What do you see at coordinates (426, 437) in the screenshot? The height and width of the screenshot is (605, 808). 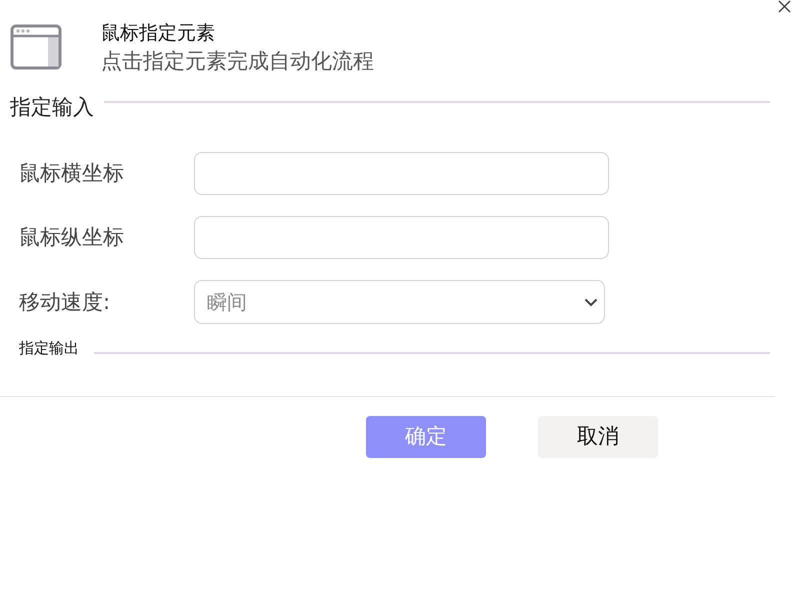 I see `confirm-button: 确定` at bounding box center [426, 437].